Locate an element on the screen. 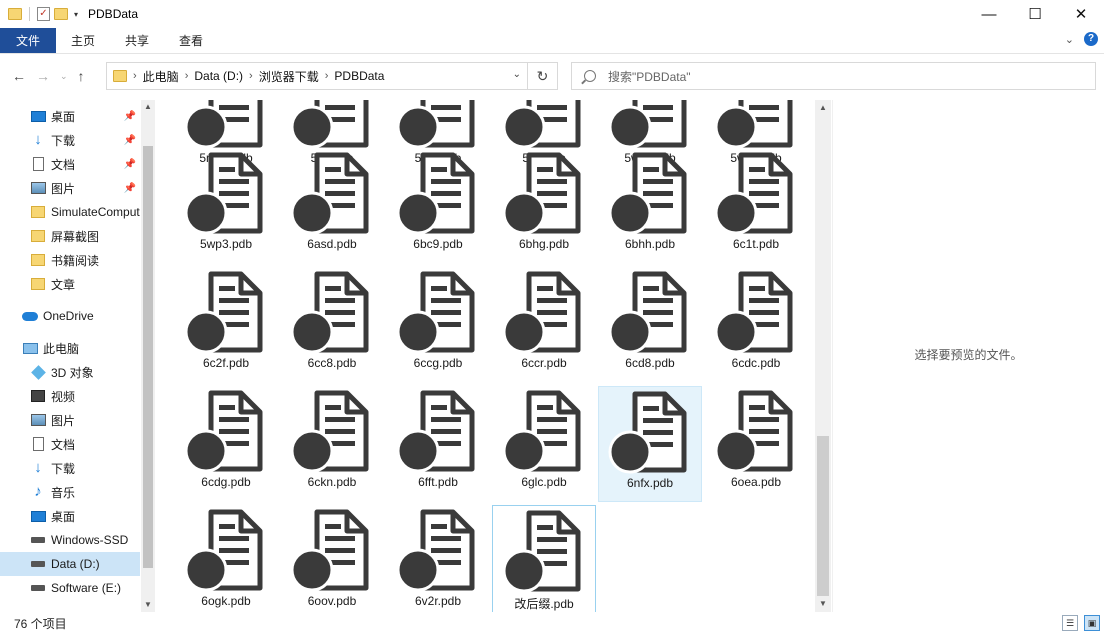 The image size is (1104, 634). sidebar-item: Data (D:) is located at coordinates (70, 564).